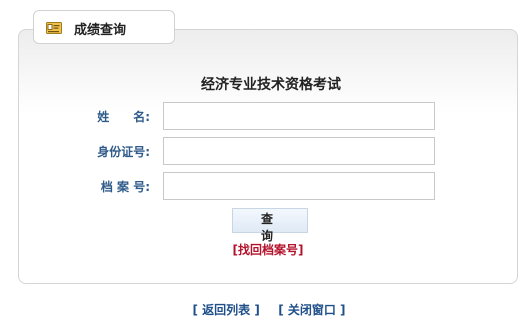 This screenshot has width=526, height=322. Describe the element at coordinates (54, 27) in the screenshot. I see `id-card-icon` at that location.